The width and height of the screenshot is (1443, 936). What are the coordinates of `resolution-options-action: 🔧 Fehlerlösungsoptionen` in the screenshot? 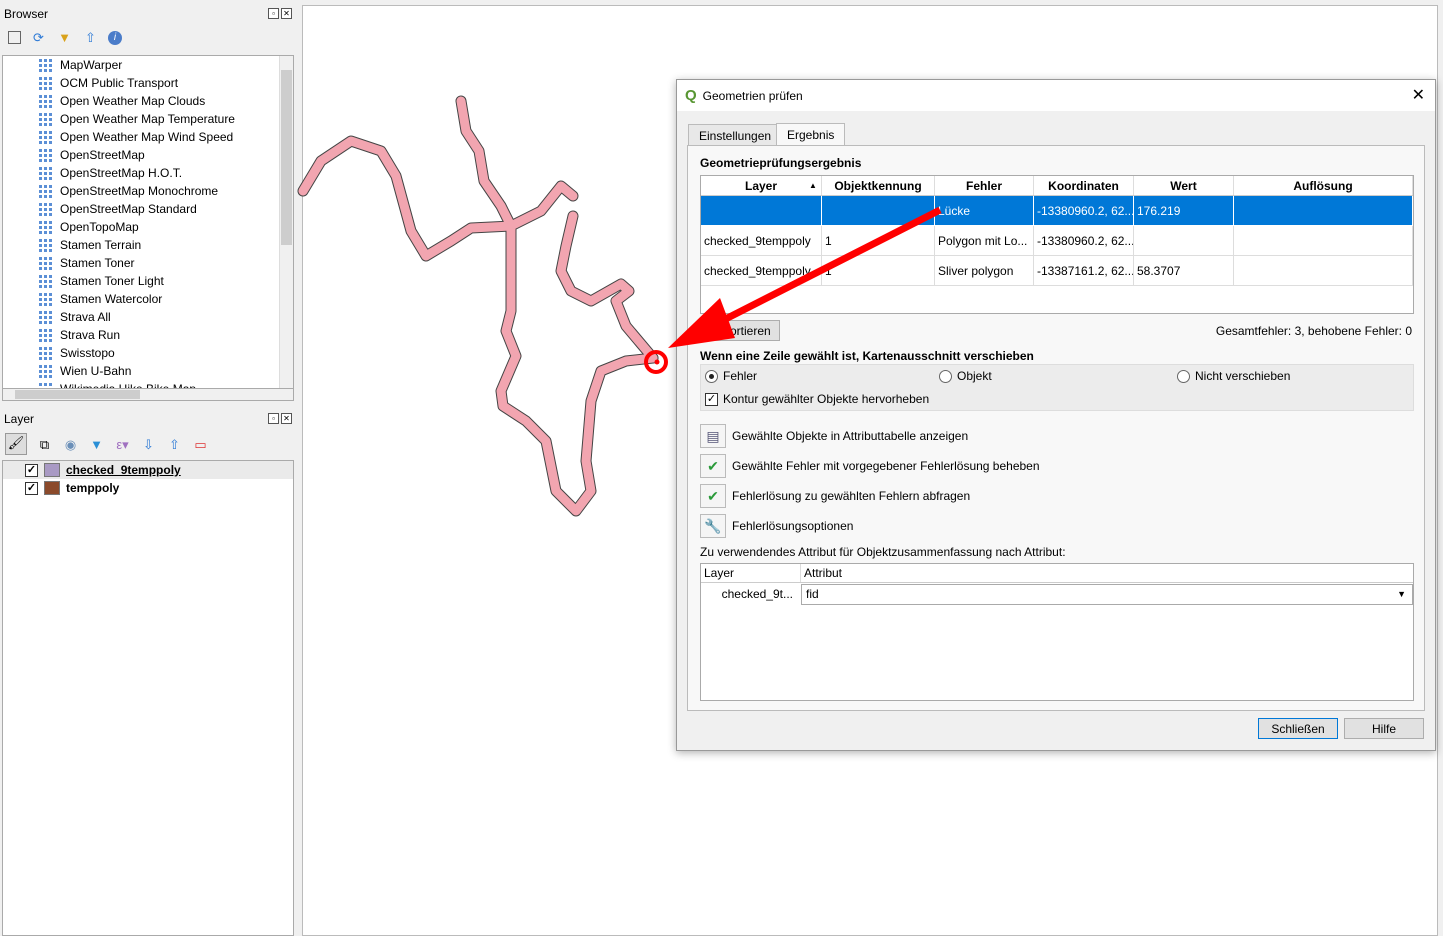 It's located at (776, 526).